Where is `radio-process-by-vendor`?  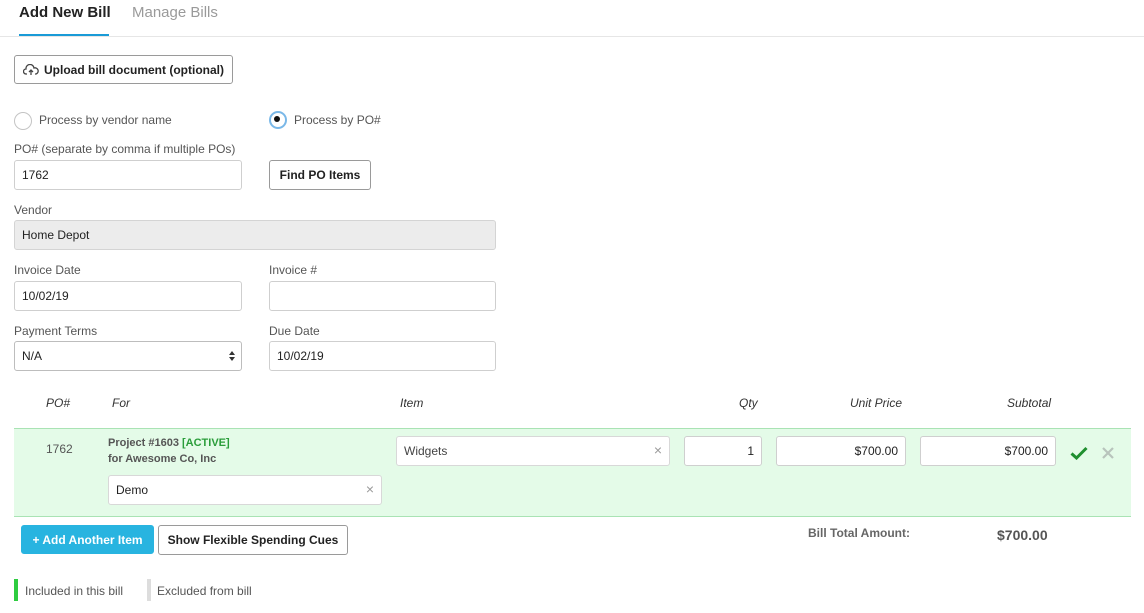
radio-process-by-vendor is located at coordinates (23, 121).